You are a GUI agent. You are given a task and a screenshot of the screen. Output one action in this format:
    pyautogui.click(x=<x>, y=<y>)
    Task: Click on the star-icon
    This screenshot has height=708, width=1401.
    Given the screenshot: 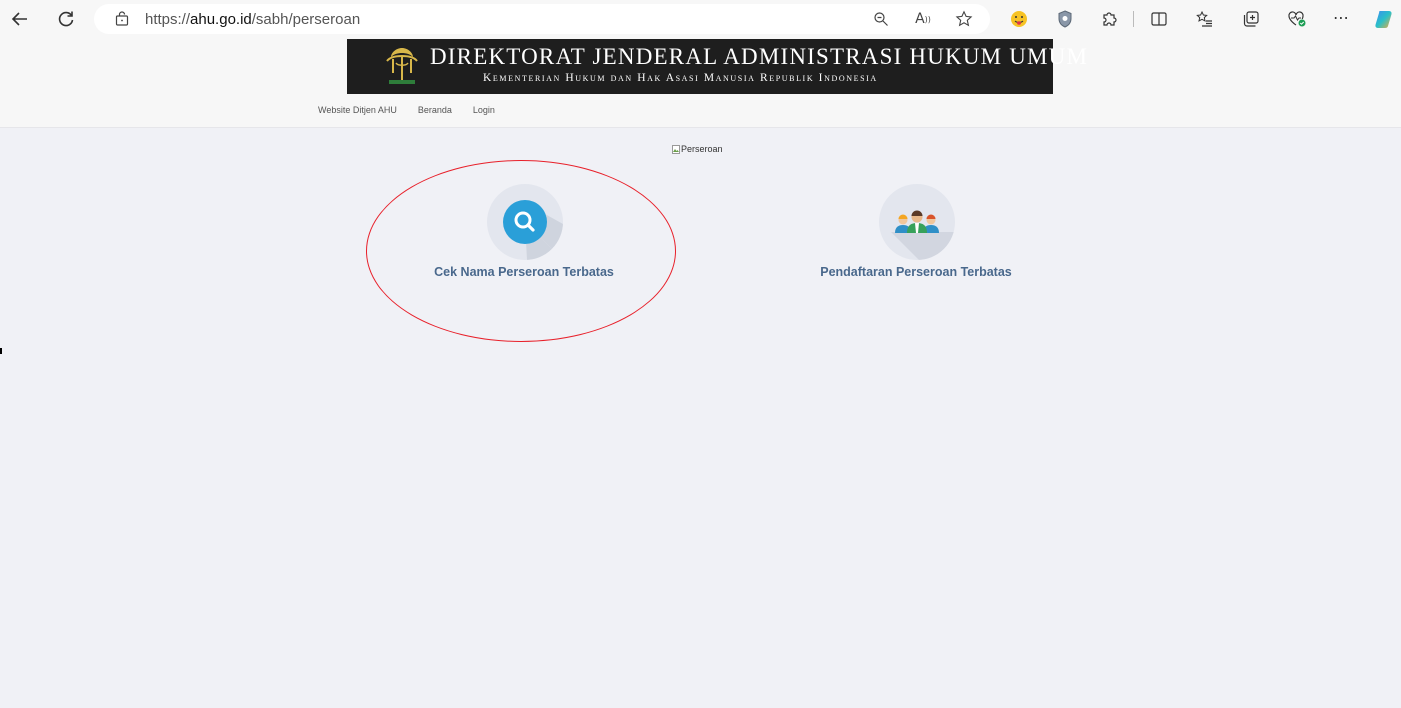 What is the action you would take?
    pyautogui.click(x=964, y=19)
    